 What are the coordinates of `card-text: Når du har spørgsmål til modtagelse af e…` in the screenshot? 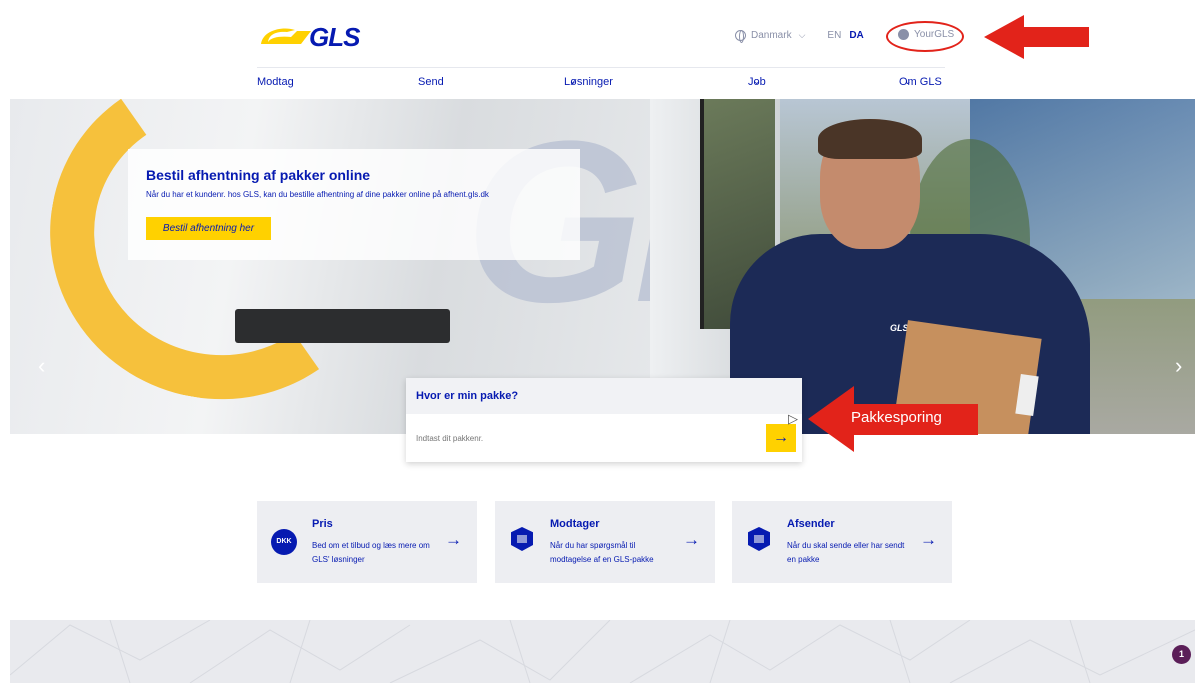 It's located at (602, 552).